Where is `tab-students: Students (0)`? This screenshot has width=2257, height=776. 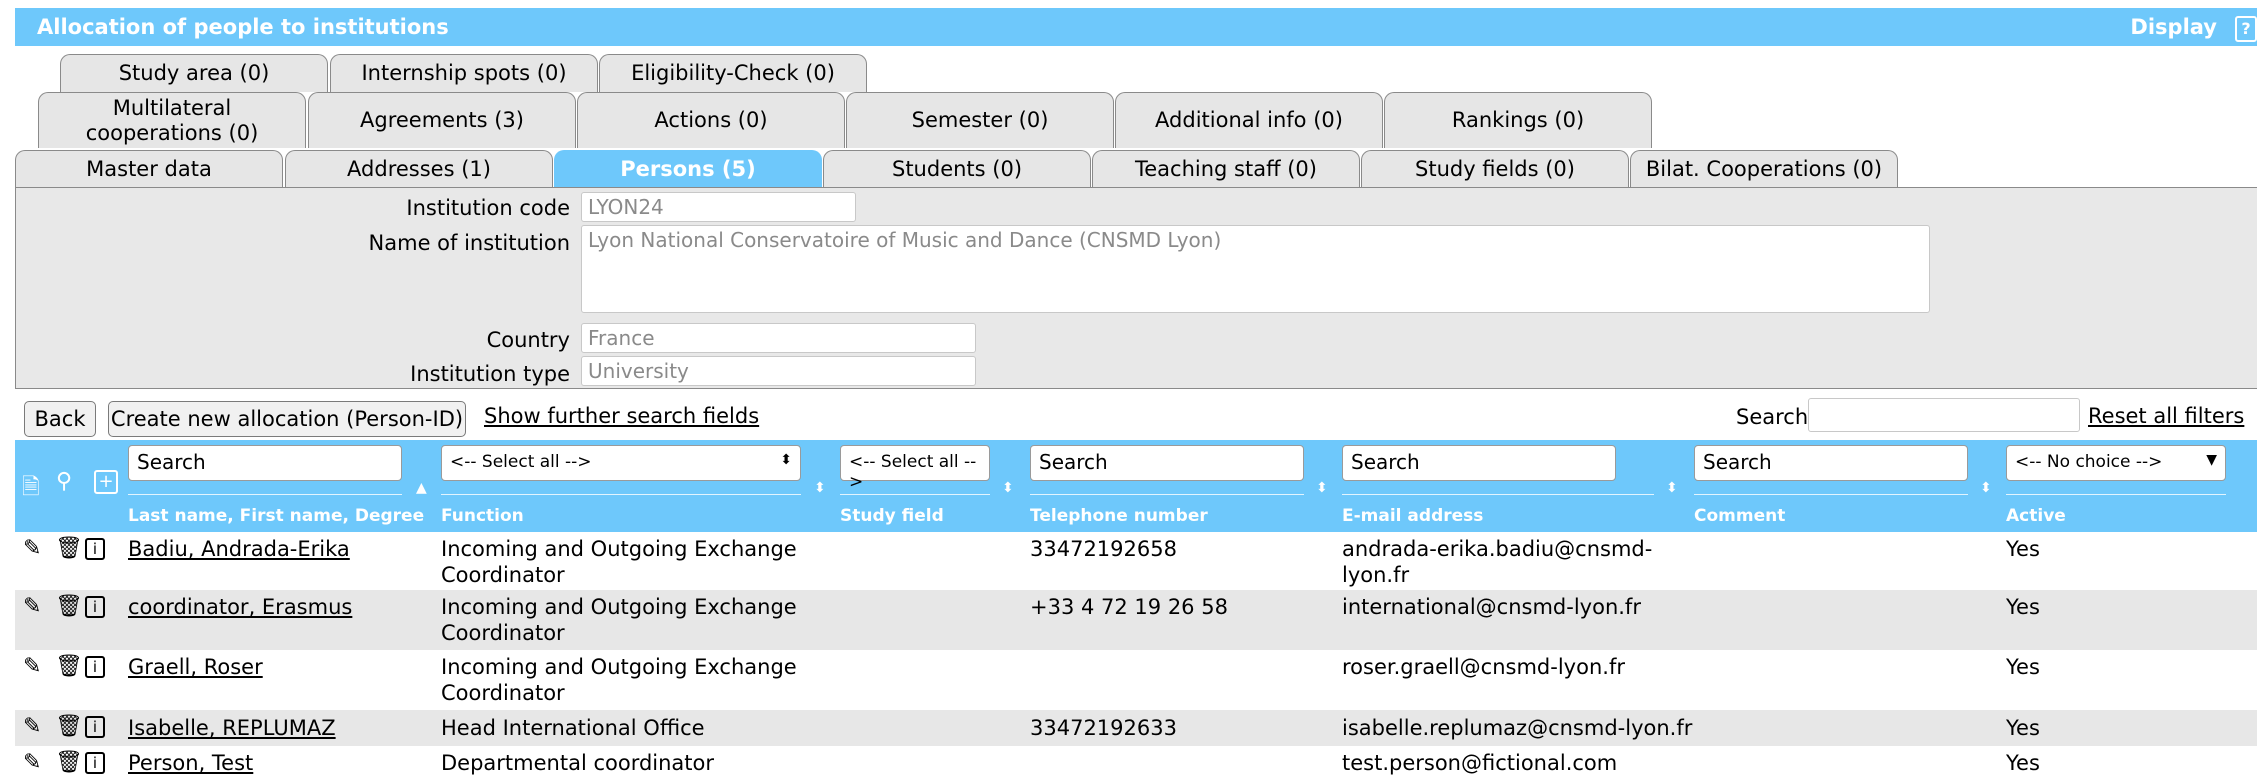 tab-students: Students (0) is located at coordinates (957, 169).